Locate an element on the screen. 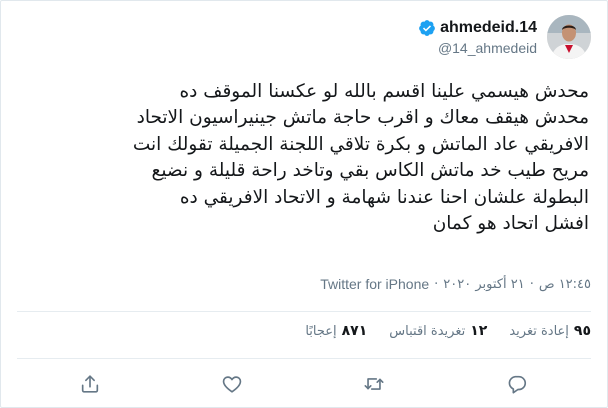 This screenshot has height=408, width=608. retweet-icon is located at coordinates (374, 384).